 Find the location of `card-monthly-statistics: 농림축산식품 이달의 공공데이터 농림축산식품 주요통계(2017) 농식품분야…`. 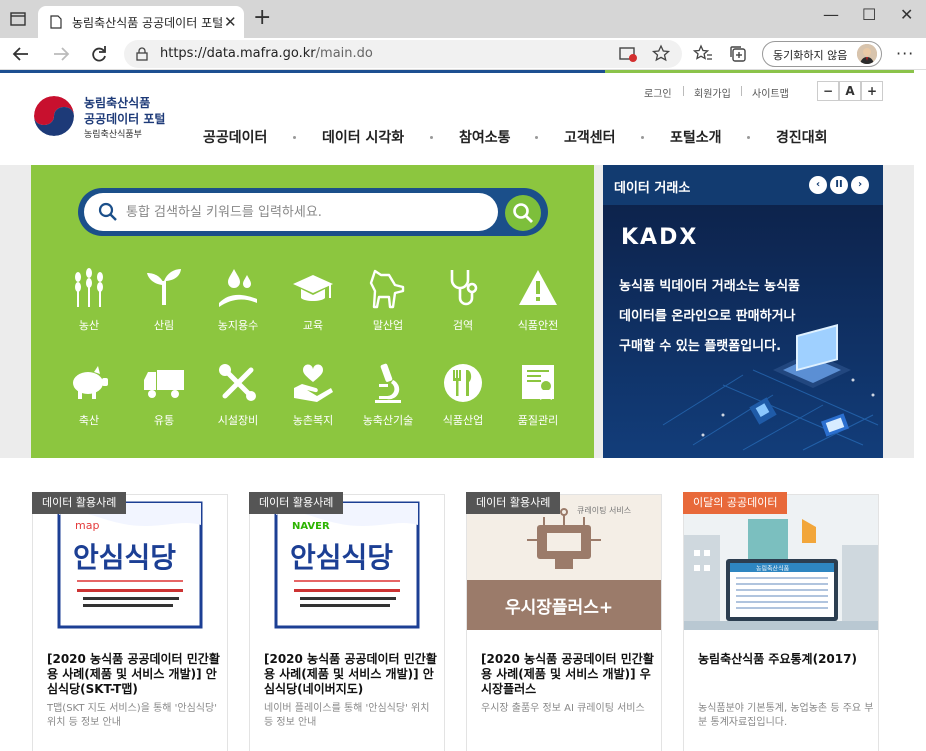

card-monthly-statistics: 농림축산식품 이달의 공공데이터 농림축산식품 주요통계(2017) 농식품분야… is located at coordinates (781, 621).